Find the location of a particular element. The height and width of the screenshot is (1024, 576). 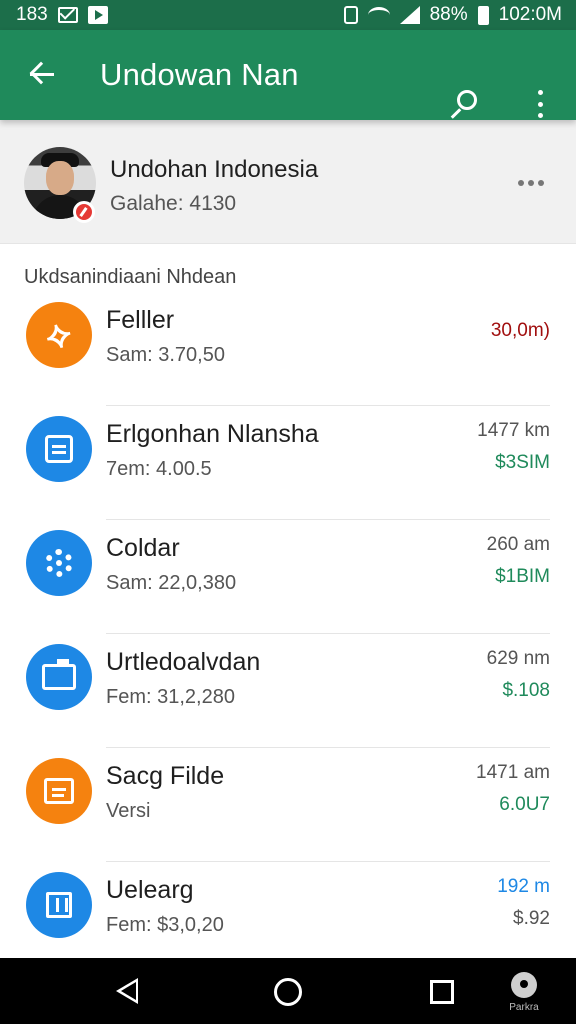

item-subtitle: 7em: 4.00.5 is located at coordinates (159, 469).